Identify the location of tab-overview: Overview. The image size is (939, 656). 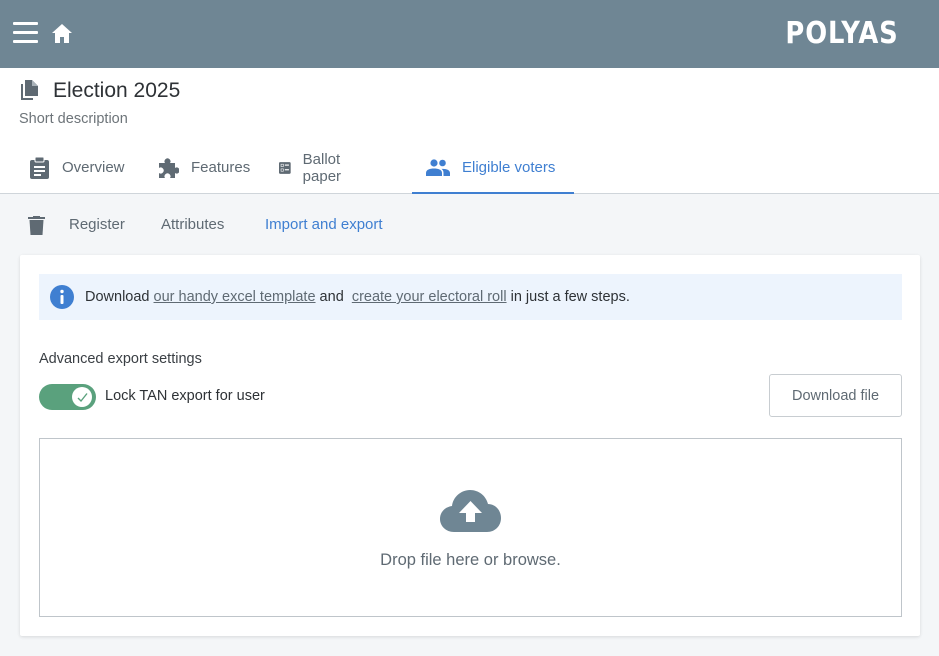
(77, 167).